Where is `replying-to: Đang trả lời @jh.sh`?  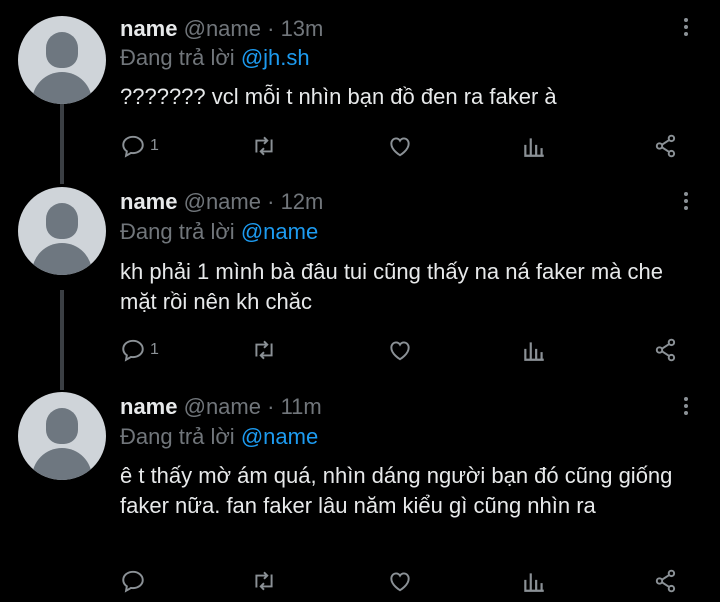
replying-to: Đang trả lời @jh.sh is located at coordinates (215, 58).